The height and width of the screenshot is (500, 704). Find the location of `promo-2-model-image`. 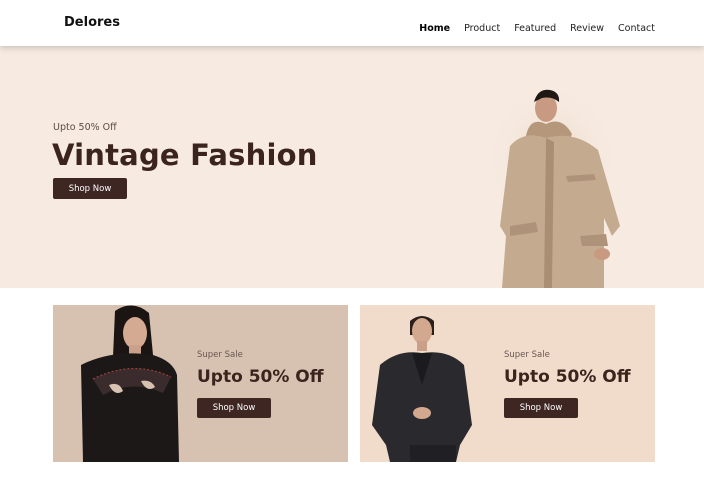

promo-2-model-image is located at coordinates (422, 389).